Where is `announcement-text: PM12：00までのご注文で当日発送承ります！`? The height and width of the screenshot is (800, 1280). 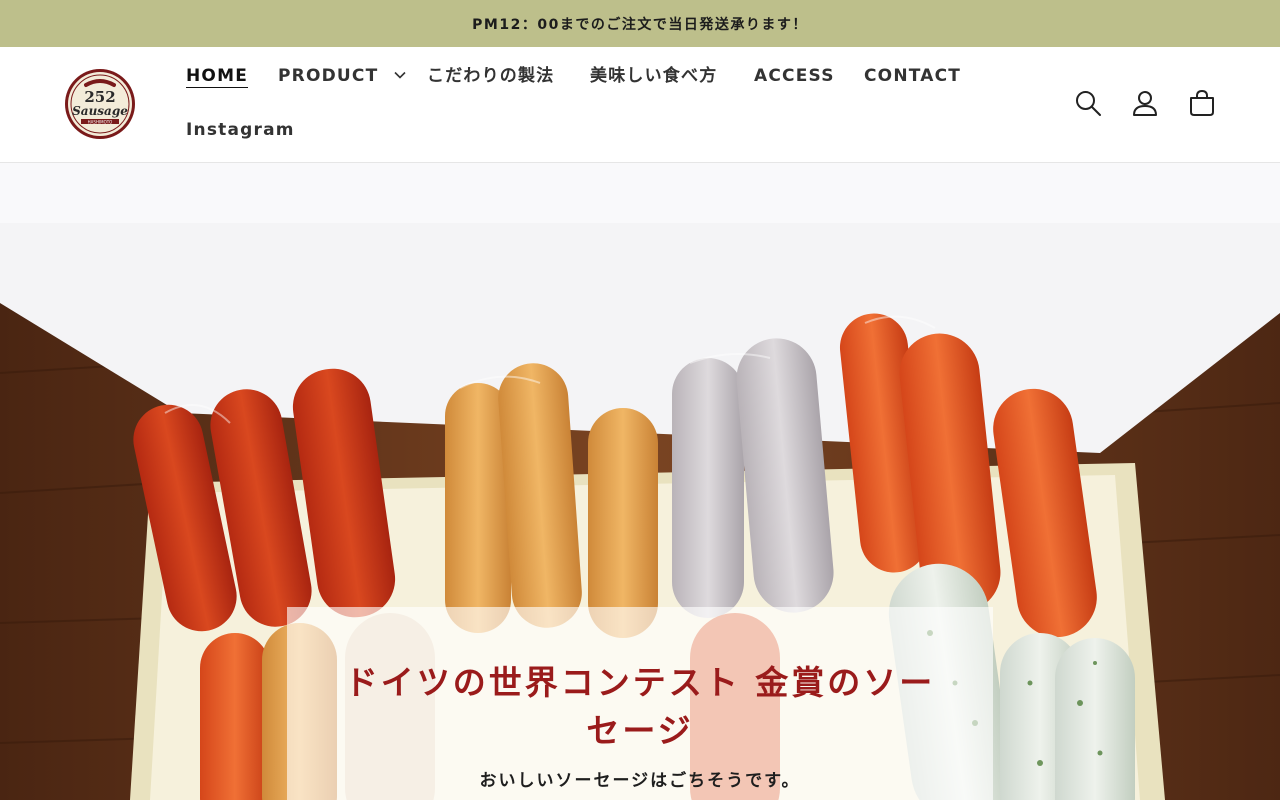
announcement-text: PM12：00までのご注文で当日発送承ります！ is located at coordinates (640, 24).